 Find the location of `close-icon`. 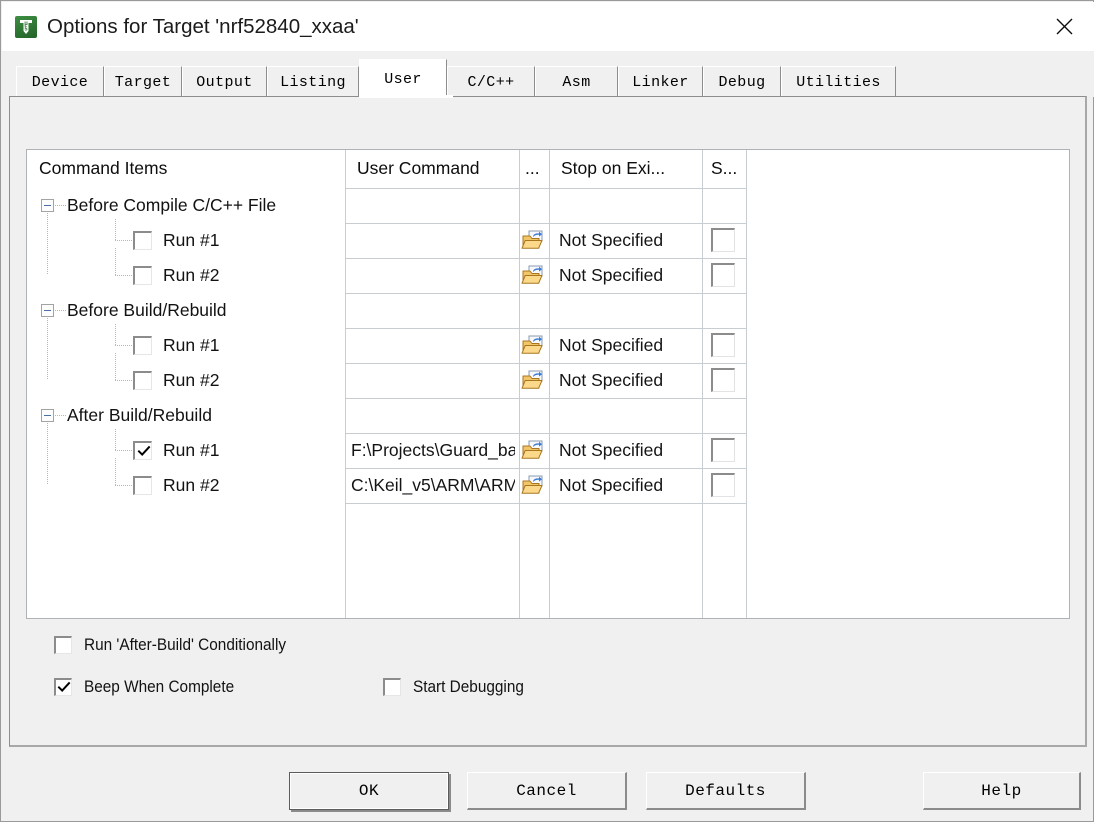

close-icon is located at coordinates (1064, 26).